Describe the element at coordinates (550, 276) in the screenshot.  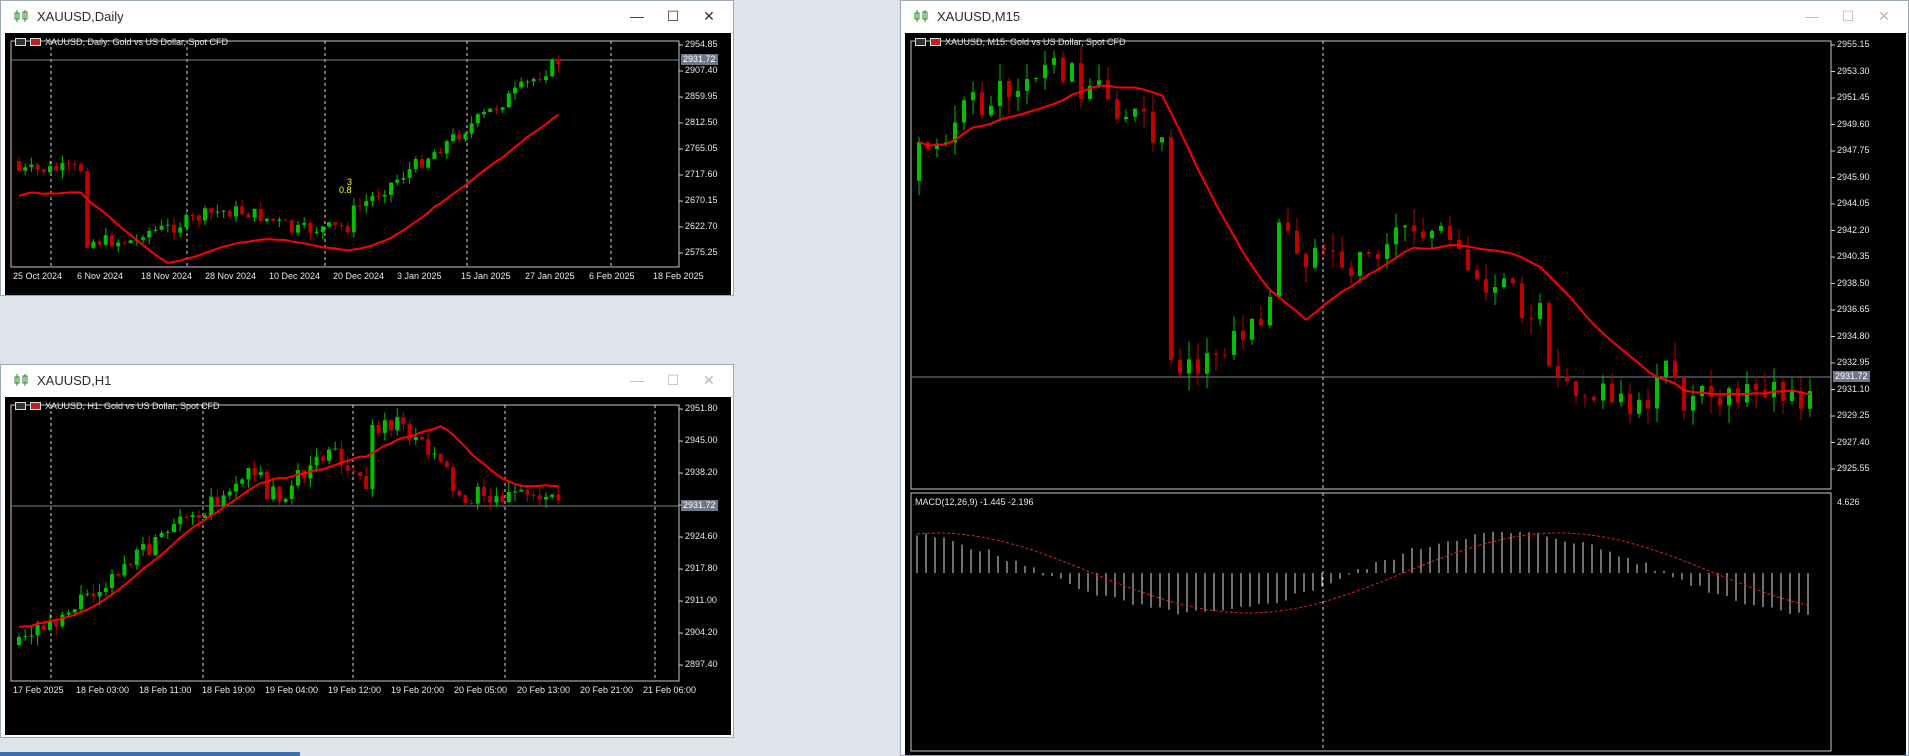
I see `time-axis-label: 27 Jan 2025` at that location.